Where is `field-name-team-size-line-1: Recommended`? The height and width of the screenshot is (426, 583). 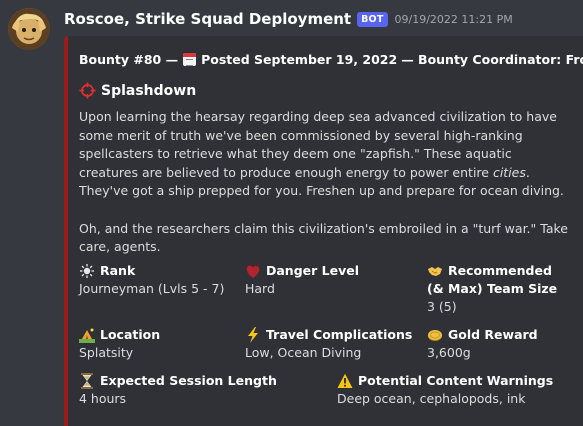 field-name-team-size-line-1: Recommended is located at coordinates (500, 270).